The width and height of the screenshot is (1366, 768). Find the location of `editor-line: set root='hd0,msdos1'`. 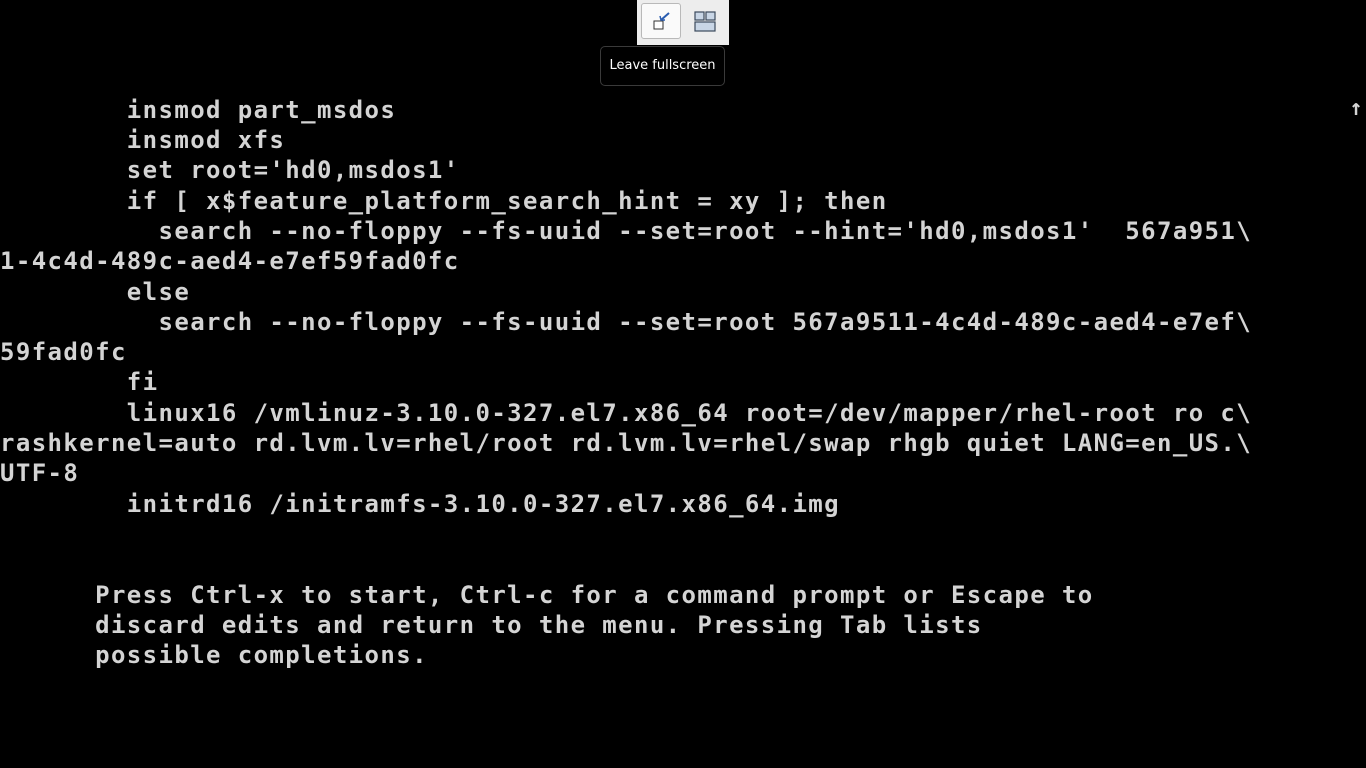

editor-line: set root='hd0,msdos1' is located at coordinates (230, 170).